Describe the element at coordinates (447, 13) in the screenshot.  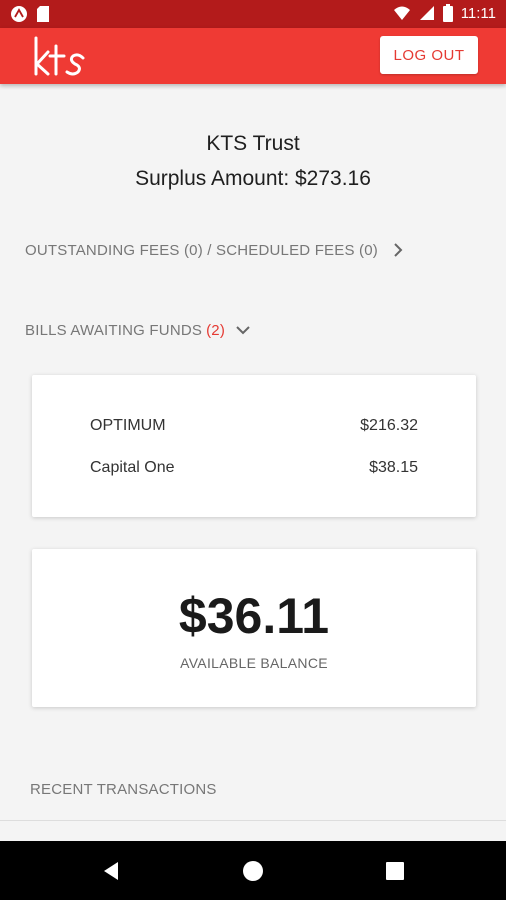
I see `battery-icon` at that location.